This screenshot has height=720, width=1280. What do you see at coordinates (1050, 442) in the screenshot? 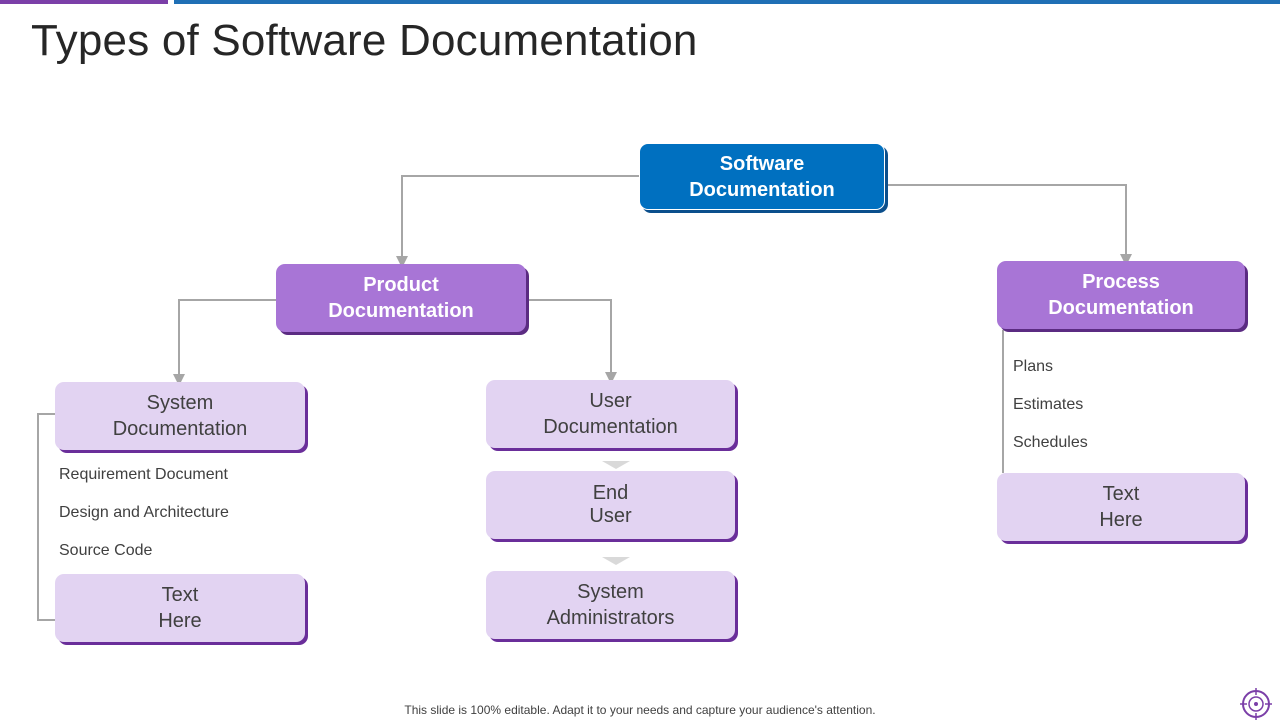
I see `process-item-schedules: Schedules` at bounding box center [1050, 442].